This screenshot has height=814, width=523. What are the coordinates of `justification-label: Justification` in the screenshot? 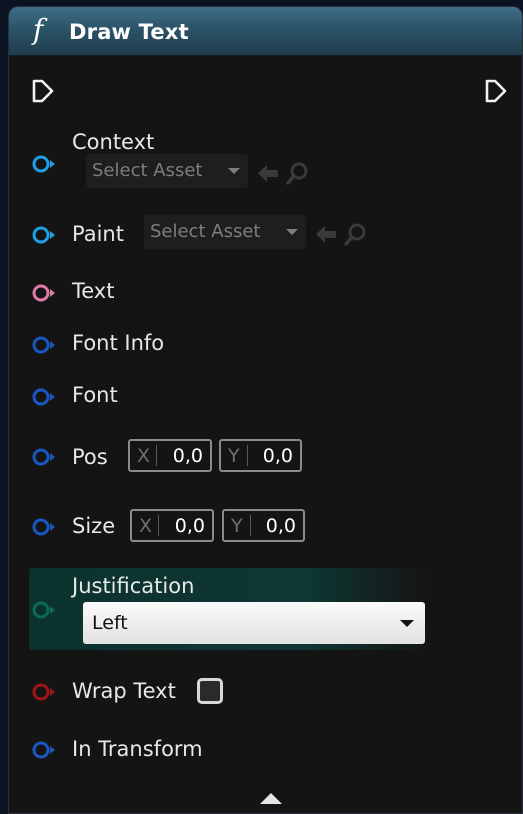 It's located at (133, 586).